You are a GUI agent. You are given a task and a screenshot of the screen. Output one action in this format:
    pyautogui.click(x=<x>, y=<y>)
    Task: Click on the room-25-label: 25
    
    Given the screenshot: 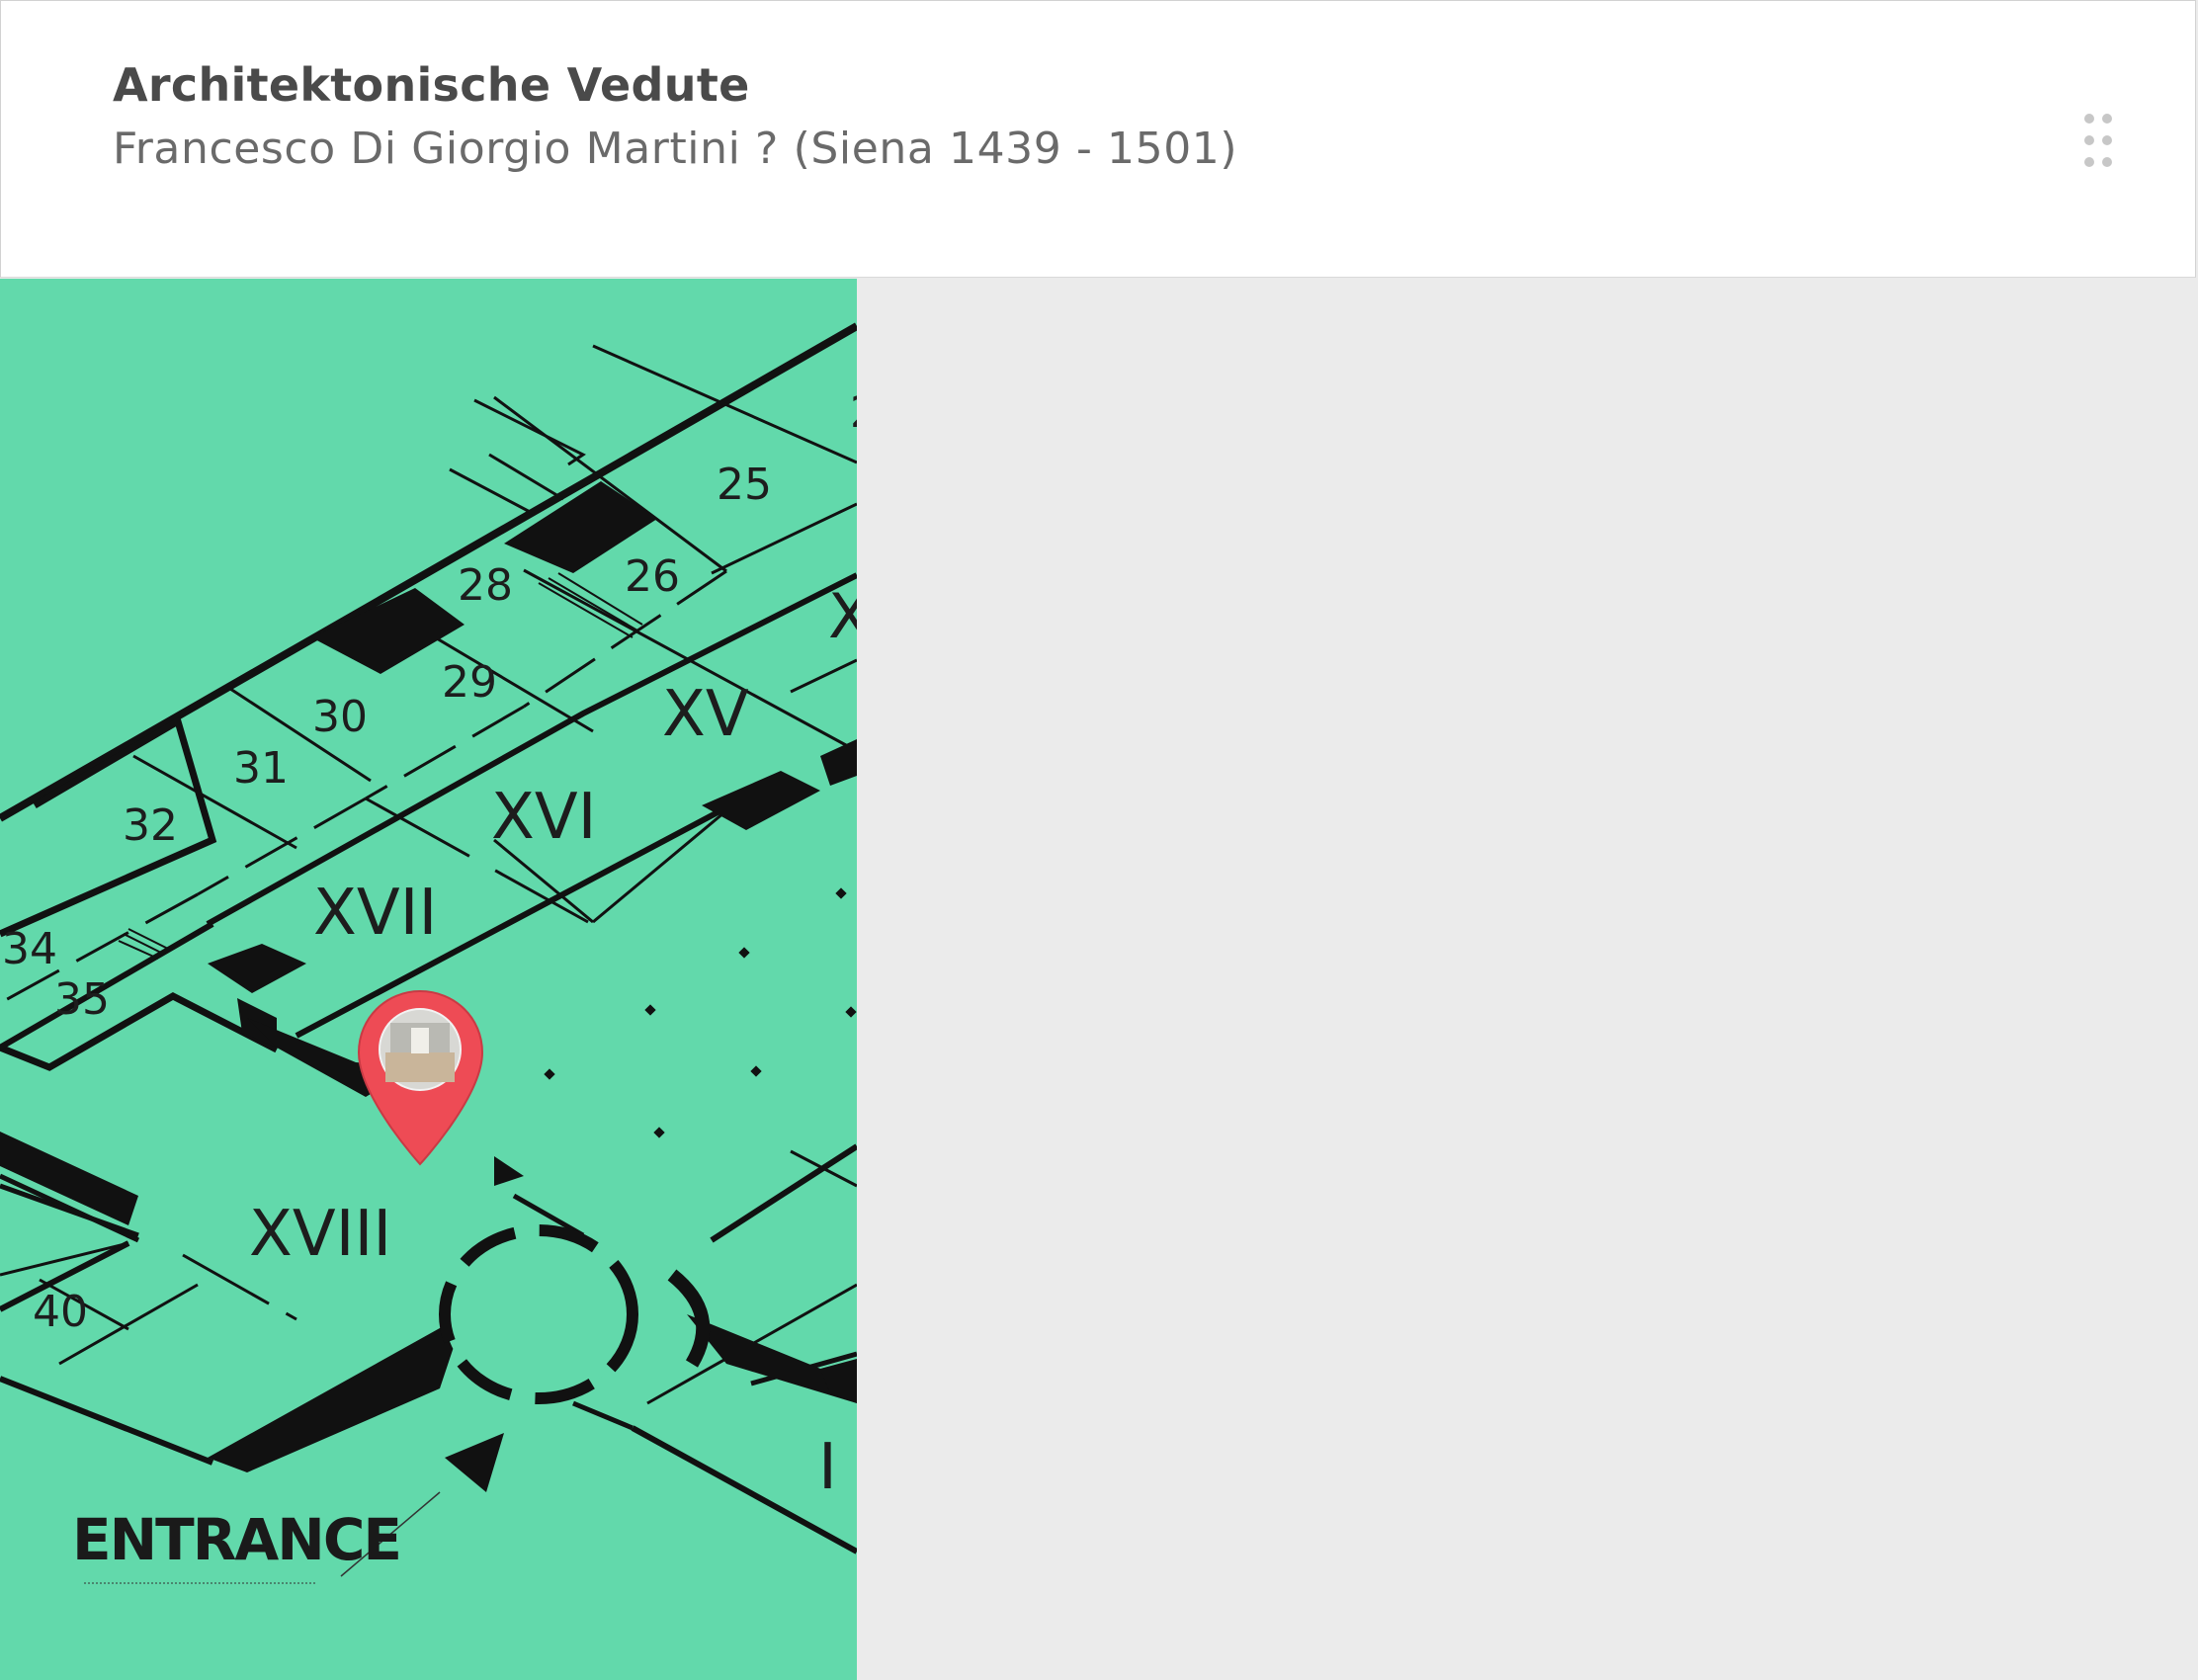 What is the action you would take?
    pyautogui.click(x=744, y=485)
    